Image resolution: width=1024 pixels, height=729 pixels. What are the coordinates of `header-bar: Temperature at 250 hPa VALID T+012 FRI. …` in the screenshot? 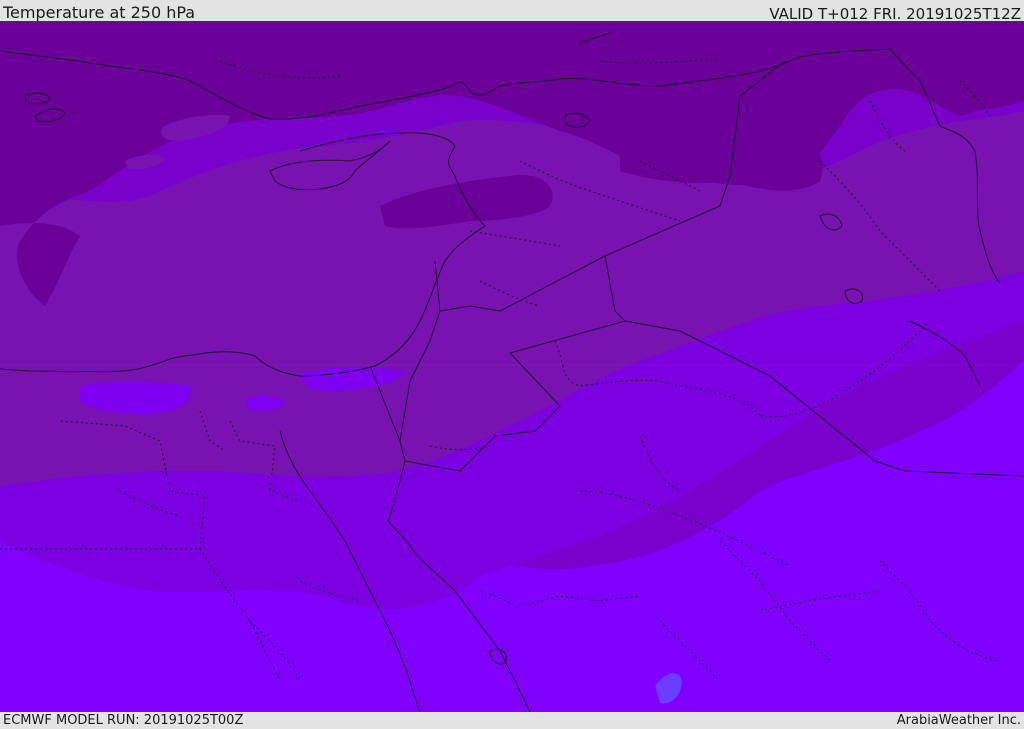 It's located at (512, 11).